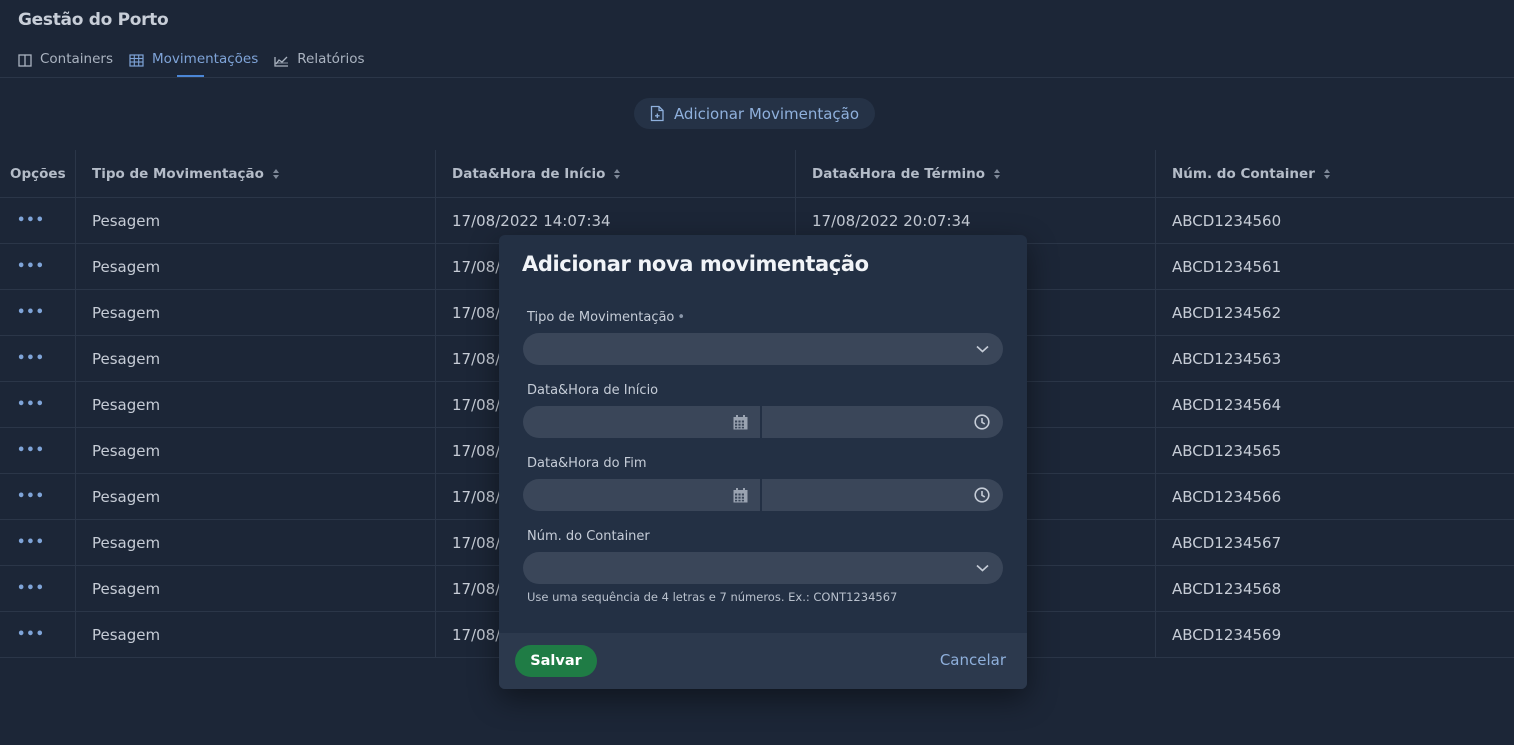 This screenshot has height=745, width=1514. Describe the element at coordinates (766, 113) in the screenshot. I see `add-button-label: Adicionar Movimentação` at that location.